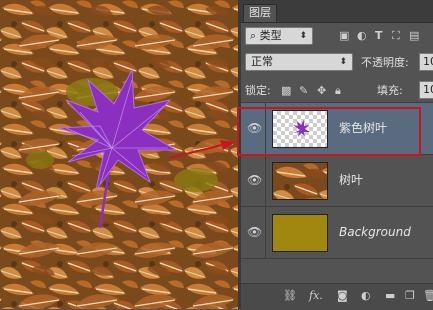  I want to click on filter-kind-label: 类型, so click(270, 35).